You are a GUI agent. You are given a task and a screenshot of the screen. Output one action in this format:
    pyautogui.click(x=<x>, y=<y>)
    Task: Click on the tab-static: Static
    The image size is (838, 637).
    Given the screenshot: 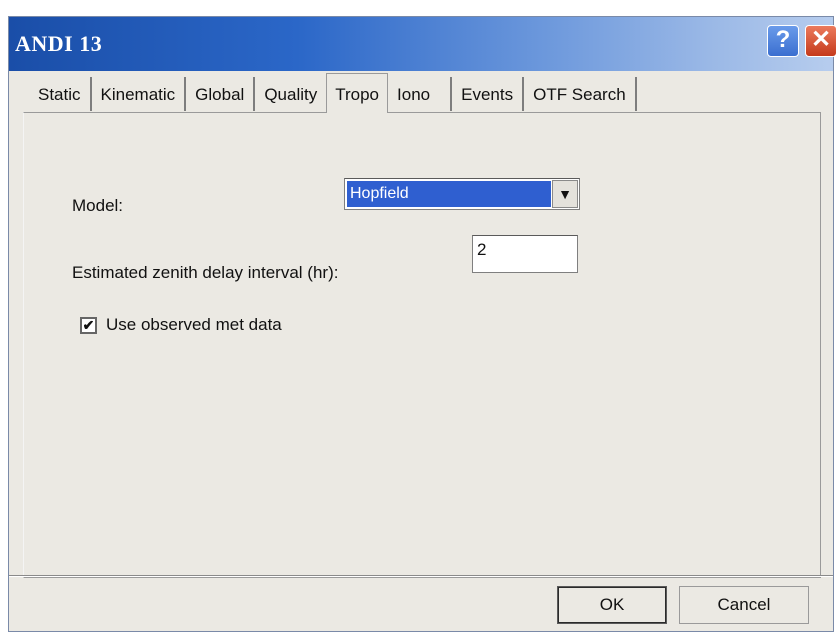 What is the action you would take?
    pyautogui.click(x=60, y=94)
    